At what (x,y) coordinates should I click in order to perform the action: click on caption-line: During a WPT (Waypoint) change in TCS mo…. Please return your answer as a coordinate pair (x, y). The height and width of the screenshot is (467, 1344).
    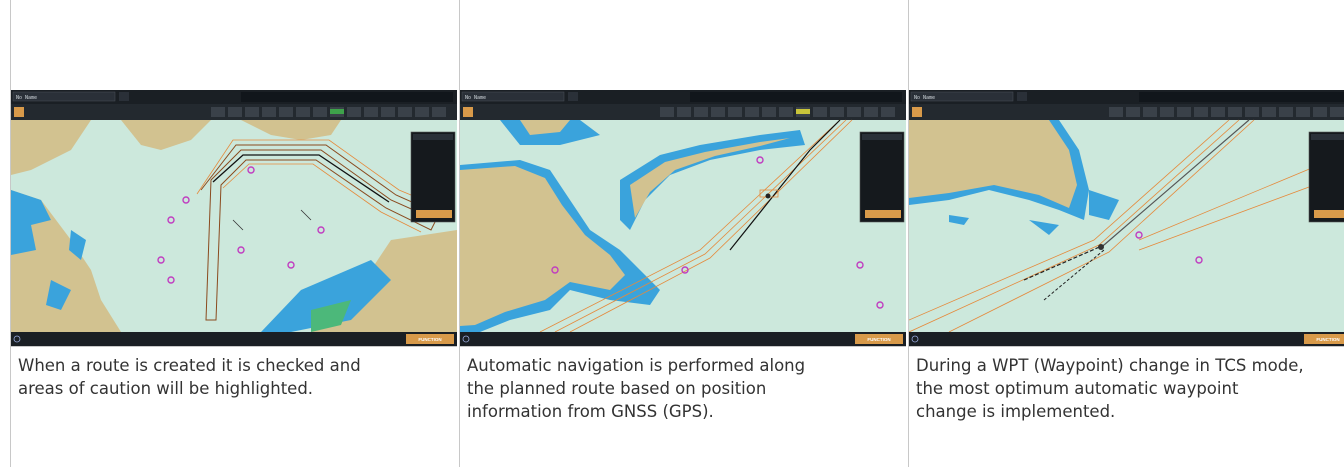
    Looking at the image, I should click on (1110, 365).